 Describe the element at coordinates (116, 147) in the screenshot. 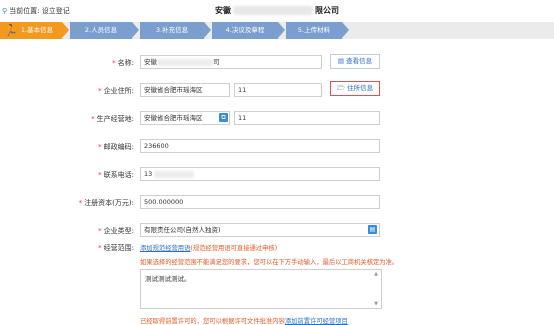

I see `postal-code-label: * 邮政编码:` at that location.